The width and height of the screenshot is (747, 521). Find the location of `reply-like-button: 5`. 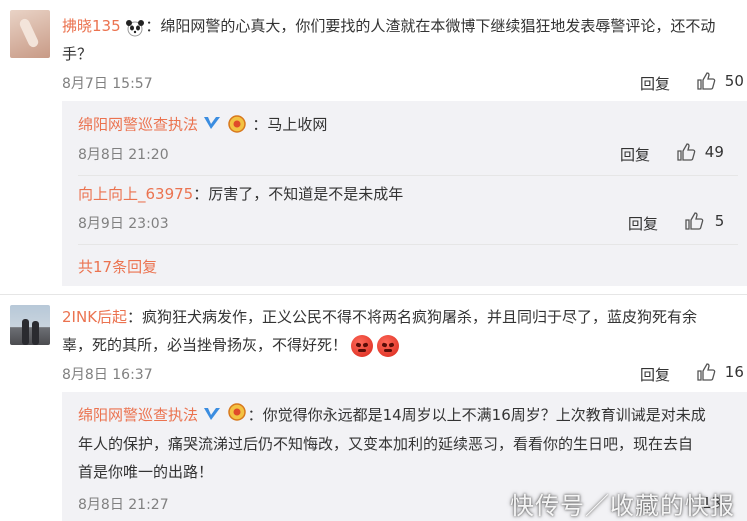

reply-like-button: 5 is located at coordinates (704, 221).